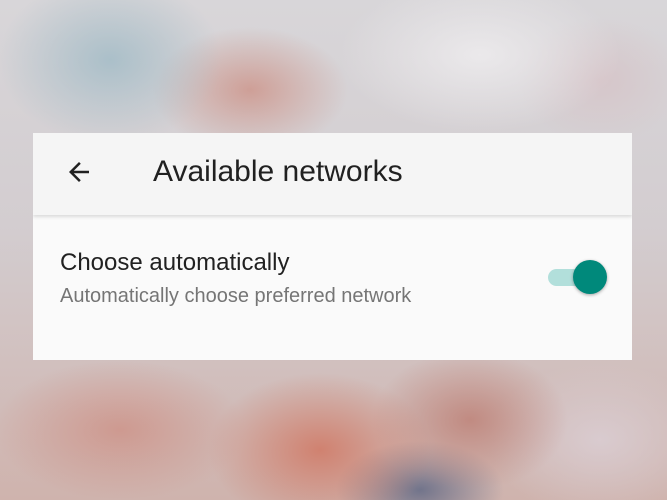 This screenshot has height=500, width=667. What do you see at coordinates (590, 277) in the screenshot?
I see `toggle-thumb` at bounding box center [590, 277].